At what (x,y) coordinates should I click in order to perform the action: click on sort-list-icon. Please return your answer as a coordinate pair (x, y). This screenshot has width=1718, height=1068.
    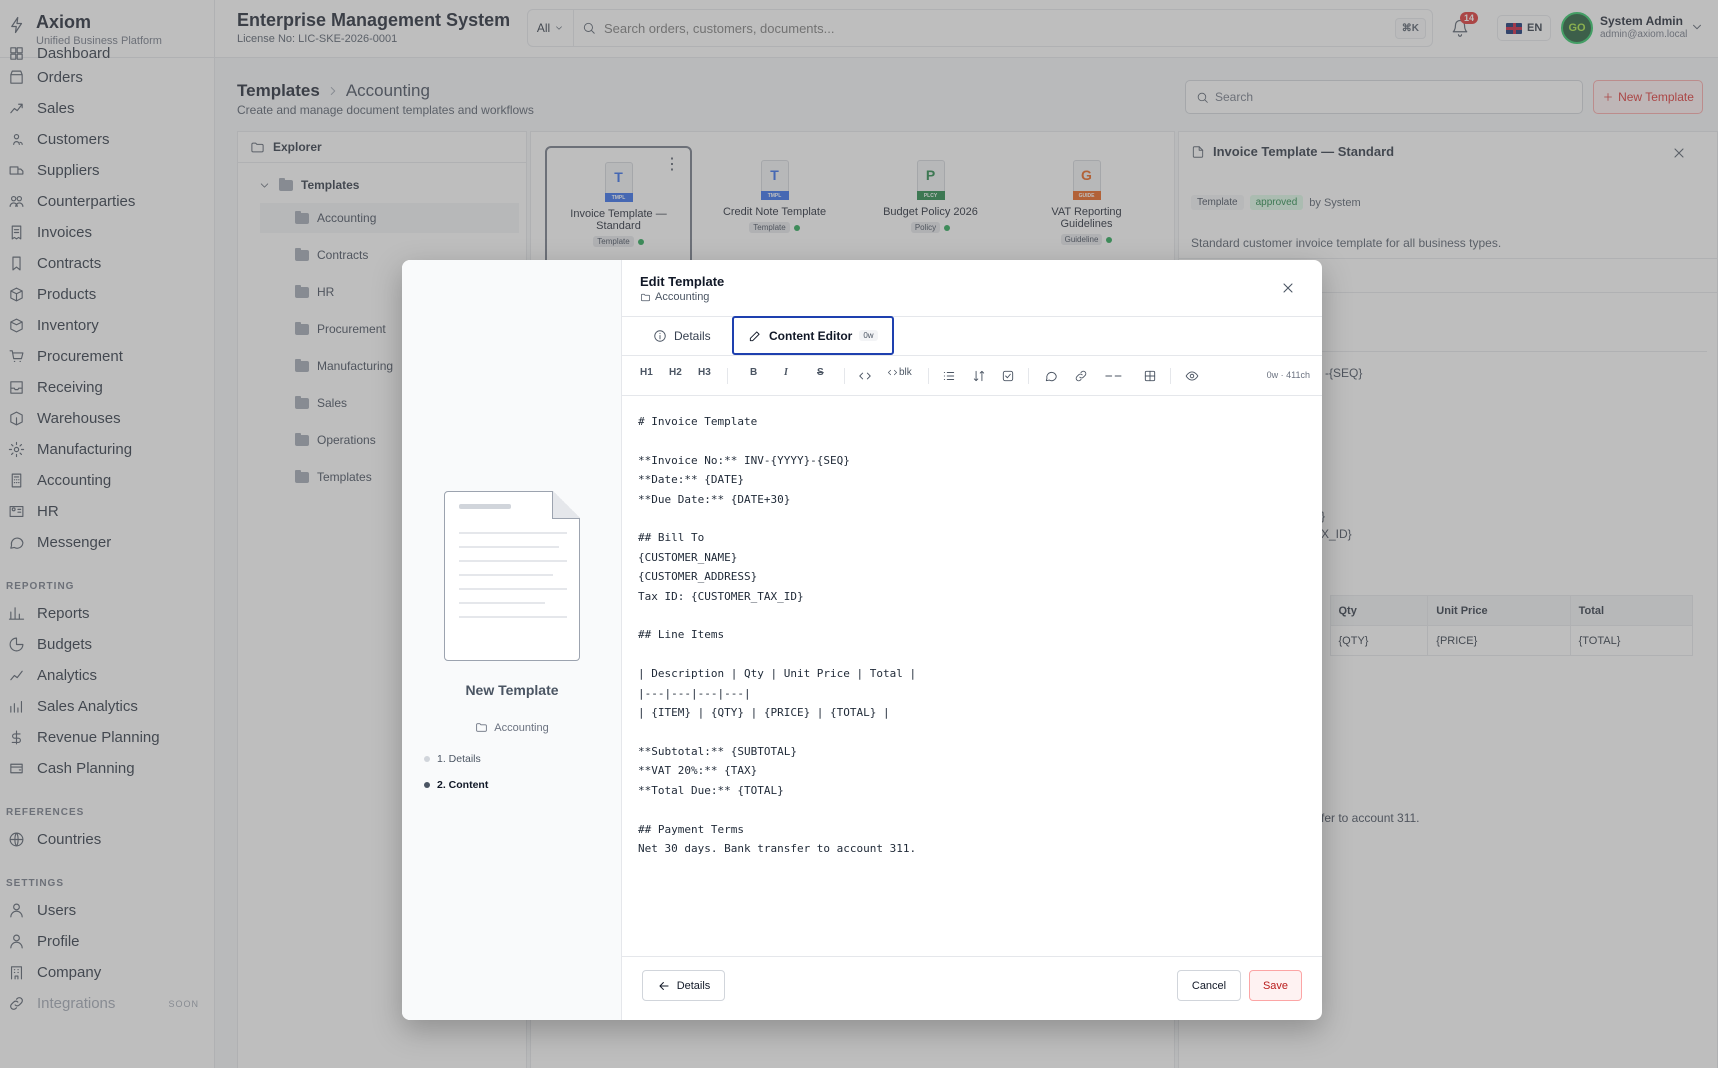
    Looking at the image, I should click on (979, 376).